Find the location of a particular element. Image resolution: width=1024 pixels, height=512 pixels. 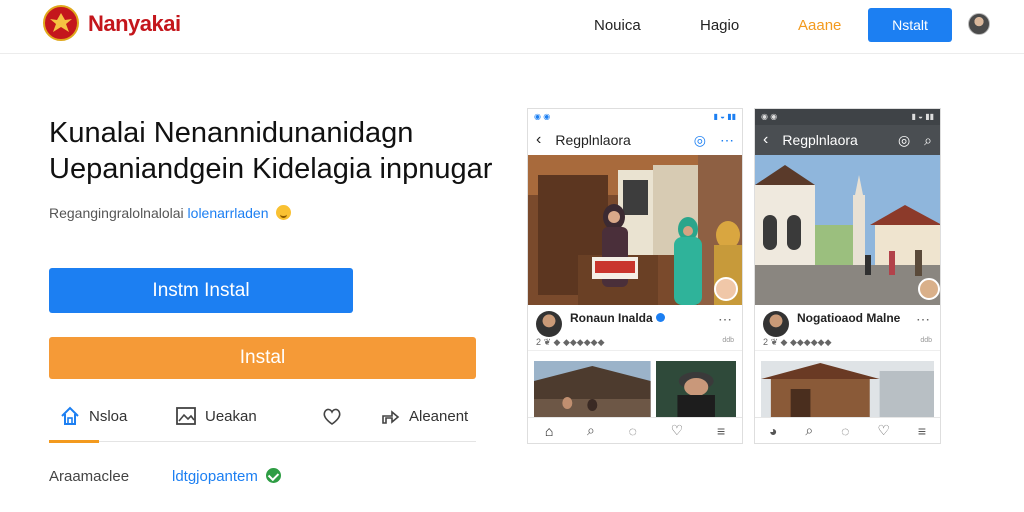

active-tab-indicator is located at coordinates (74, 441).